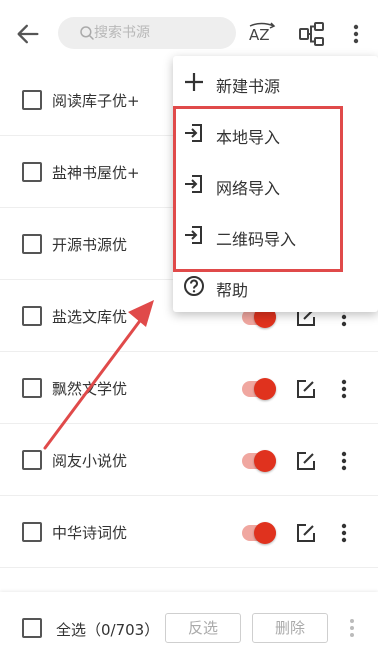 Image resolution: width=378 pixels, height=654 pixels. I want to click on source-name: 开源书源优, so click(90, 245).